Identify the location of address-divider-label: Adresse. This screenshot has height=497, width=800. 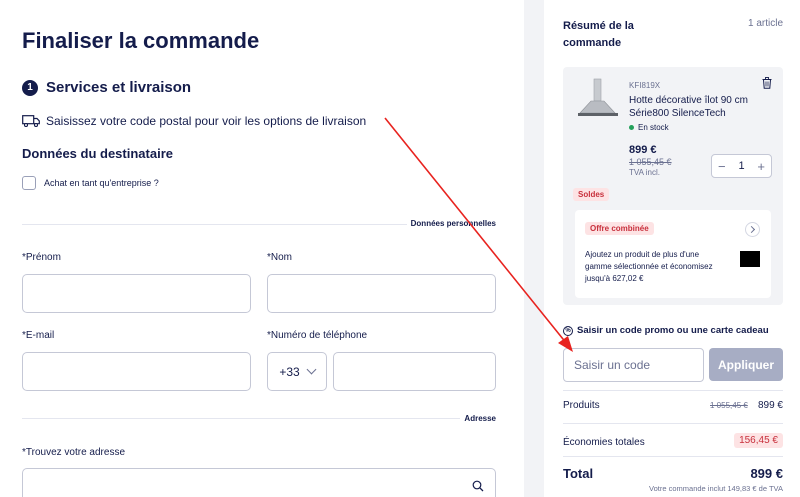
(478, 418).